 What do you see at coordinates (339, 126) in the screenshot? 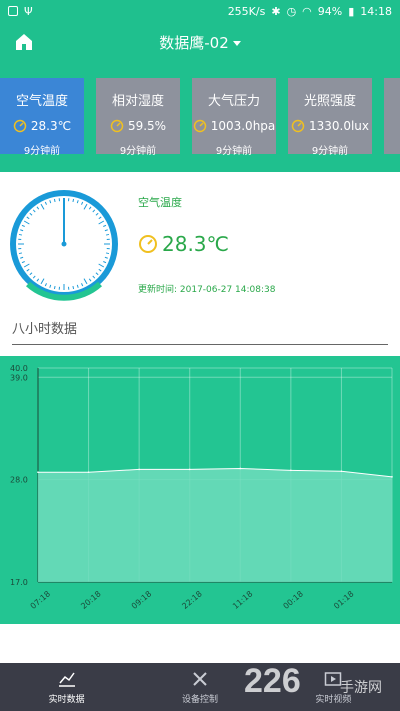
I see `card-value: 1330.0lux` at bounding box center [339, 126].